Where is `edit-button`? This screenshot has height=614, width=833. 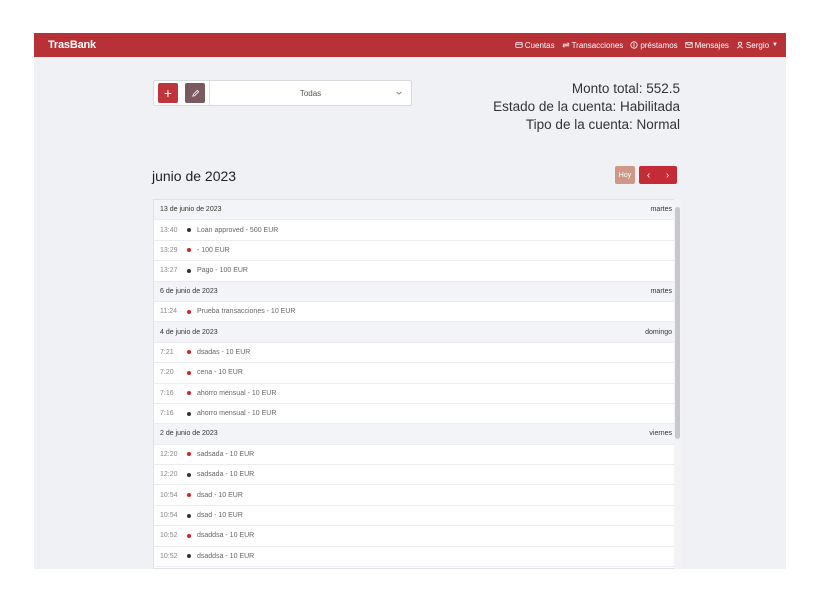
edit-button is located at coordinates (195, 93).